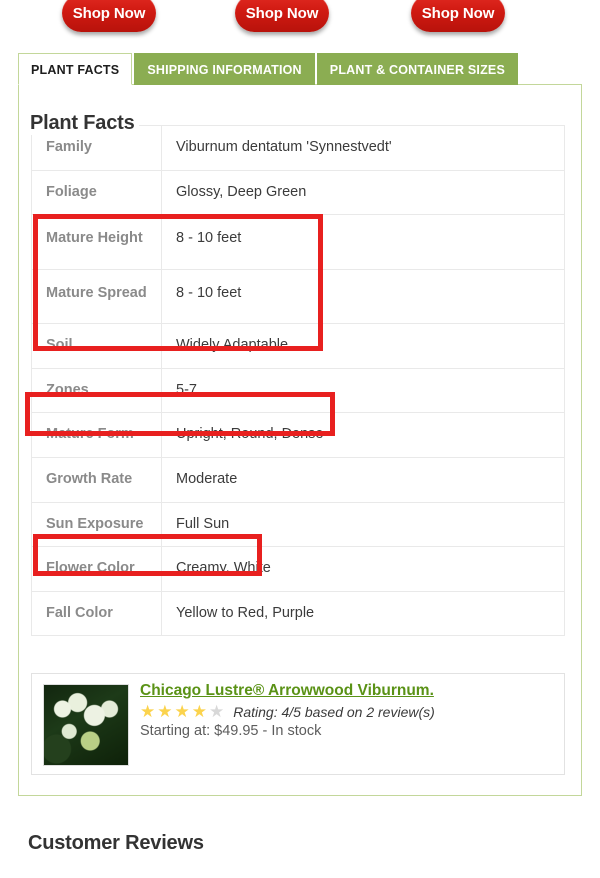  What do you see at coordinates (96, 242) in the screenshot?
I see `fact-label-mature-height: Mature Height` at bounding box center [96, 242].